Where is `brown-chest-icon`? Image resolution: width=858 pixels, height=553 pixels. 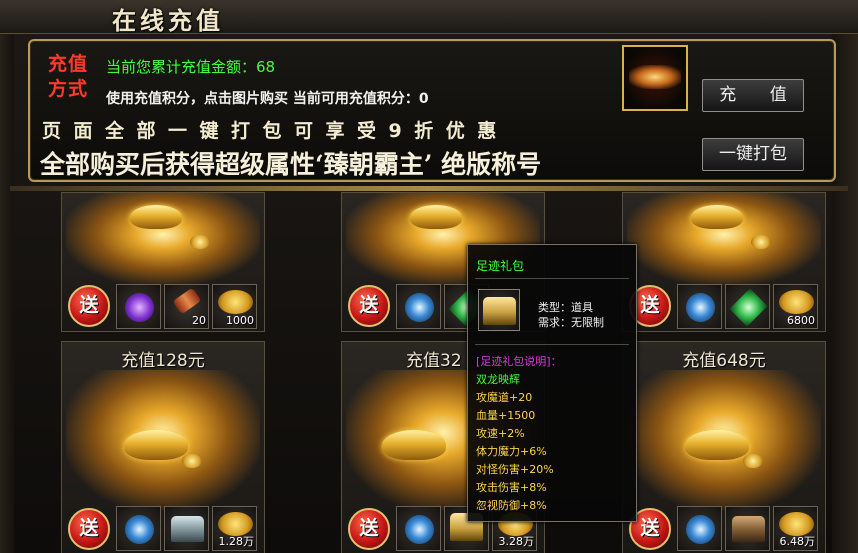 brown-chest-icon is located at coordinates (748, 529).